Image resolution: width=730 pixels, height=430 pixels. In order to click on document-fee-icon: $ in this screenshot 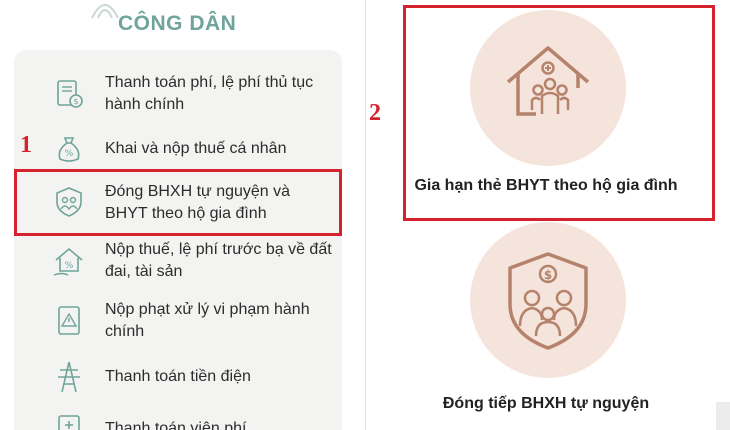, I will do `click(70, 94)`.